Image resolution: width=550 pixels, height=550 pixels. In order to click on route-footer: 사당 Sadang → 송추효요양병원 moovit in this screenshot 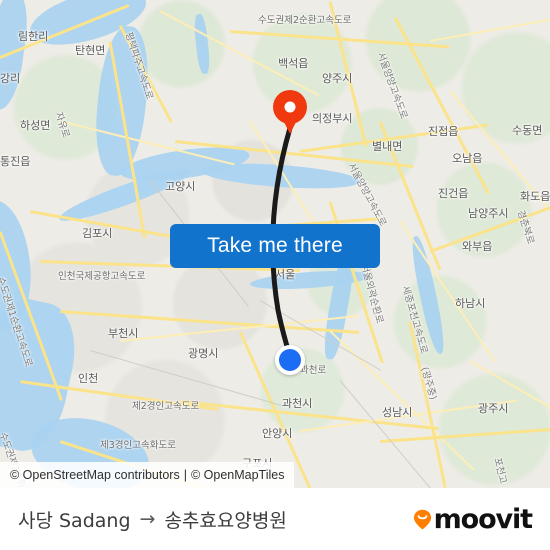, I will do `click(275, 519)`.